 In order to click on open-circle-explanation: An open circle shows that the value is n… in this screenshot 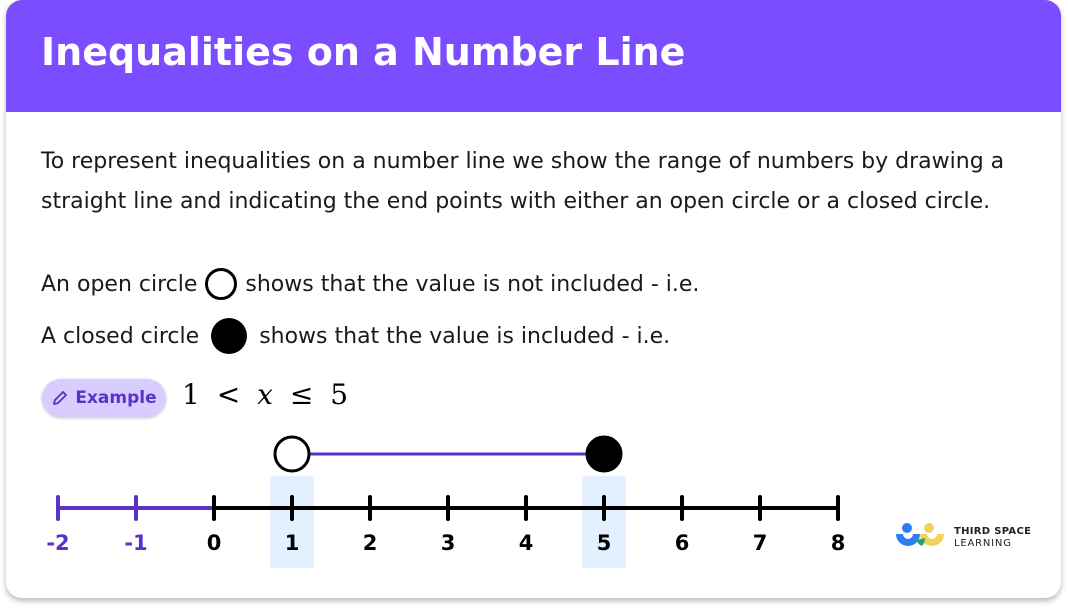, I will do `click(370, 284)`.